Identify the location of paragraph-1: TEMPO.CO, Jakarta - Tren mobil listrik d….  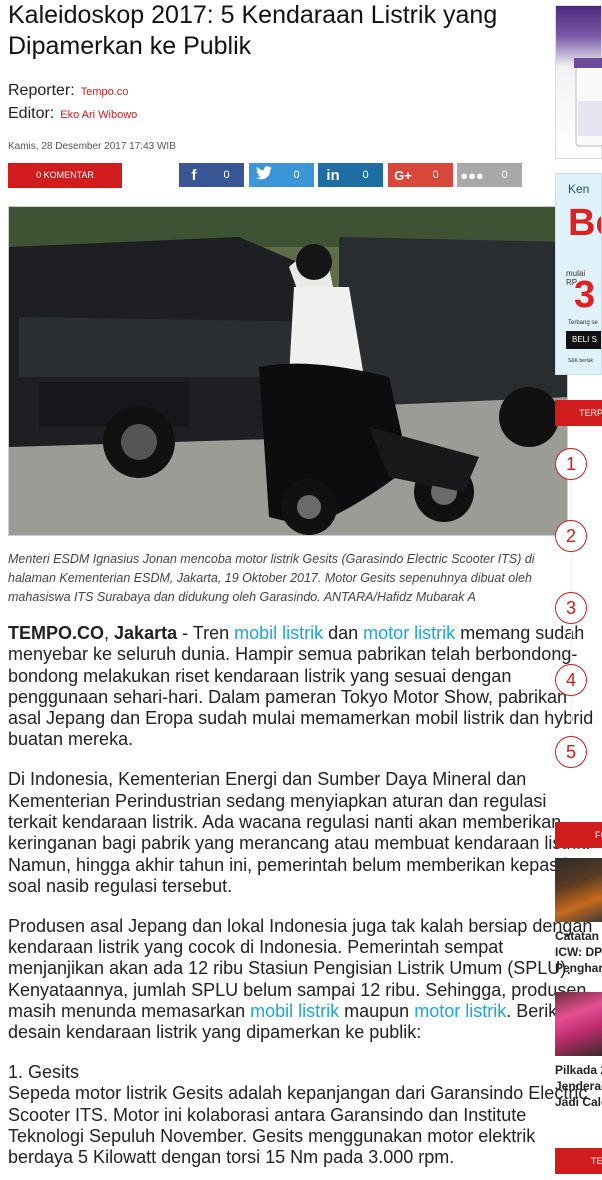
(304, 687).